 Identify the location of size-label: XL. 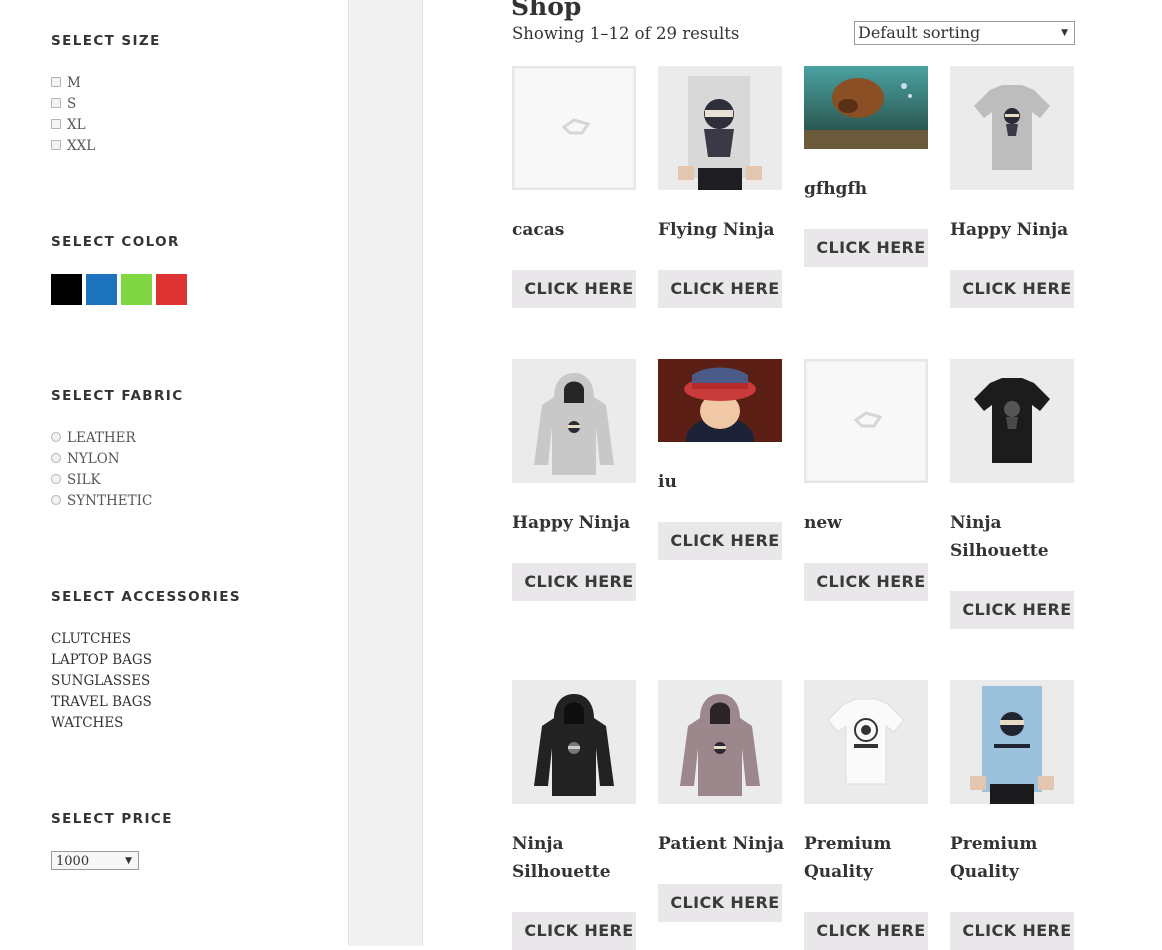
(76, 125).